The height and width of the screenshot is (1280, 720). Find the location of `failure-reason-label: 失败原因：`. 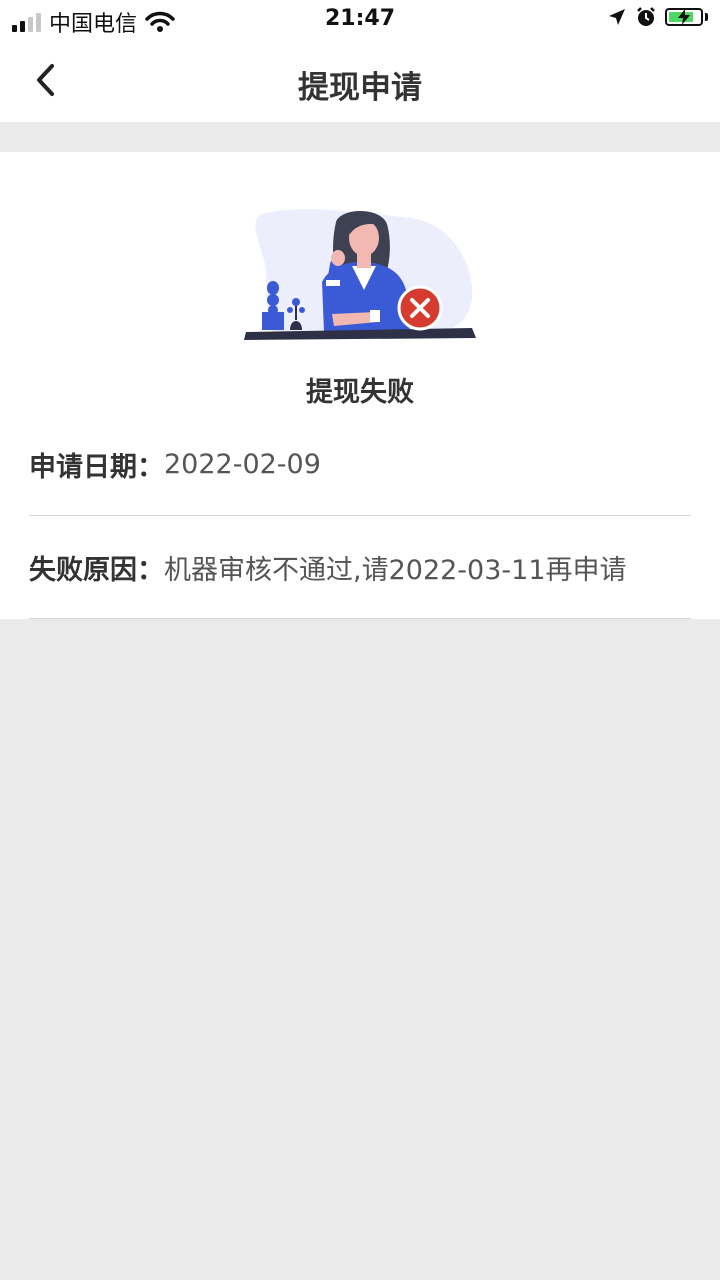

failure-reason-label: 失败原因： is located at coordinates (96, 570).